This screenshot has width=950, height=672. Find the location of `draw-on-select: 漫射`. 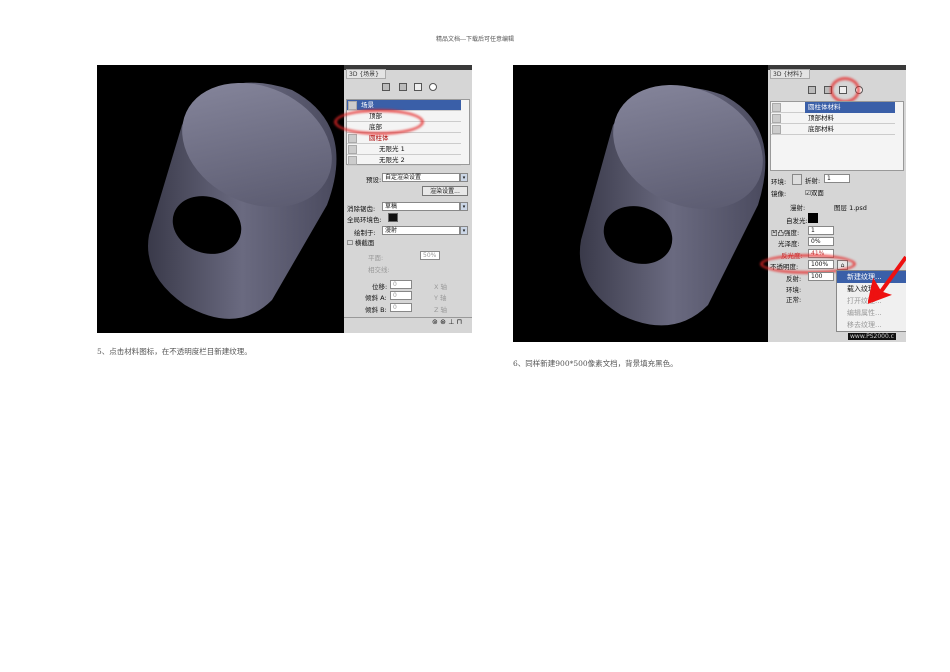

draw-on-select: 漫射 is located at coordinates (421, 230).